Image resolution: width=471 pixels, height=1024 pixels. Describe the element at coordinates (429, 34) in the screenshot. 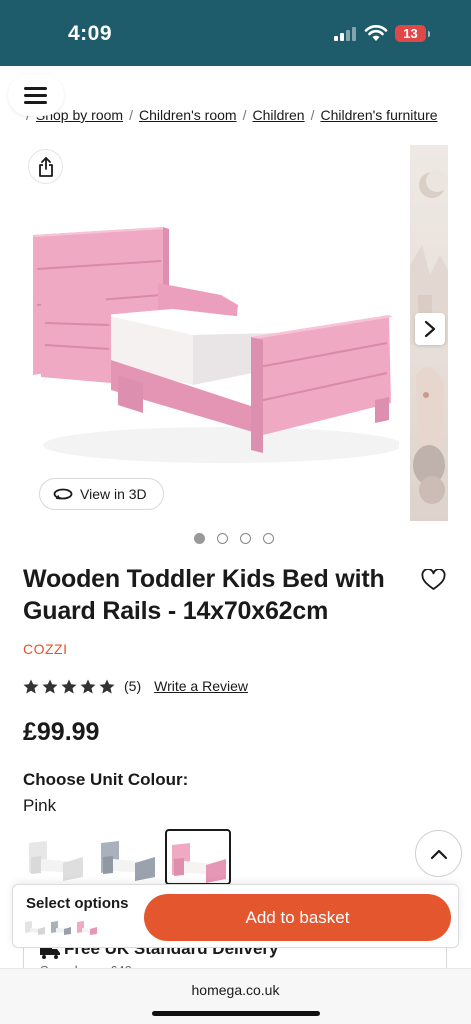

I see `battery-tip` at that location.